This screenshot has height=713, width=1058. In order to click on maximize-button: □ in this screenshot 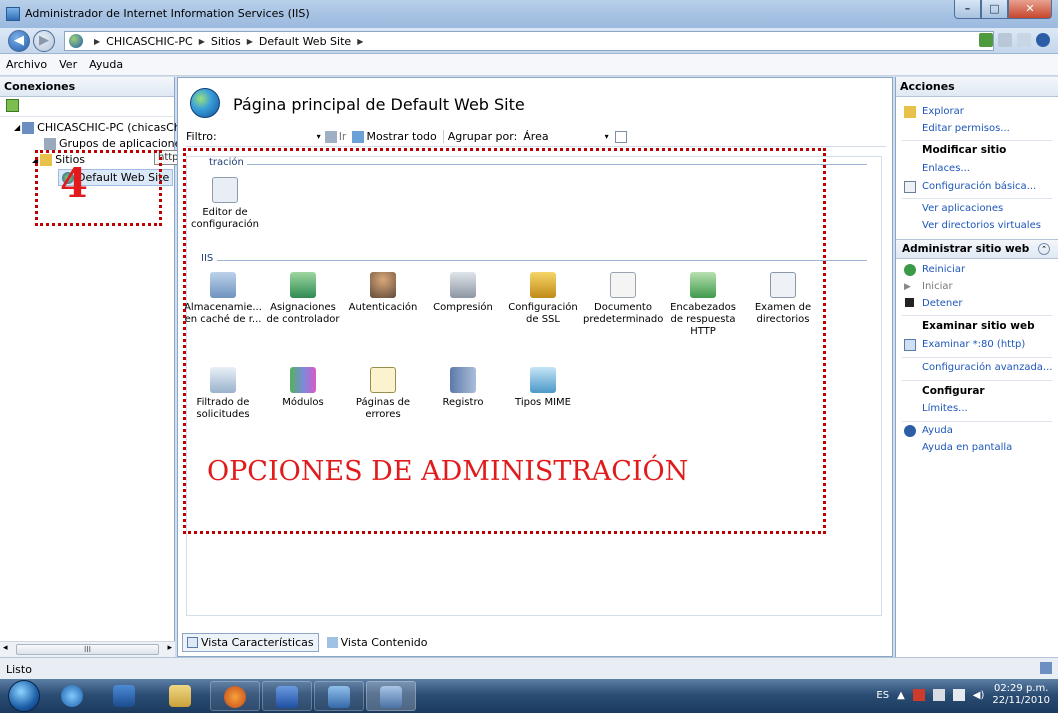, I will do `click(994, 9)`.